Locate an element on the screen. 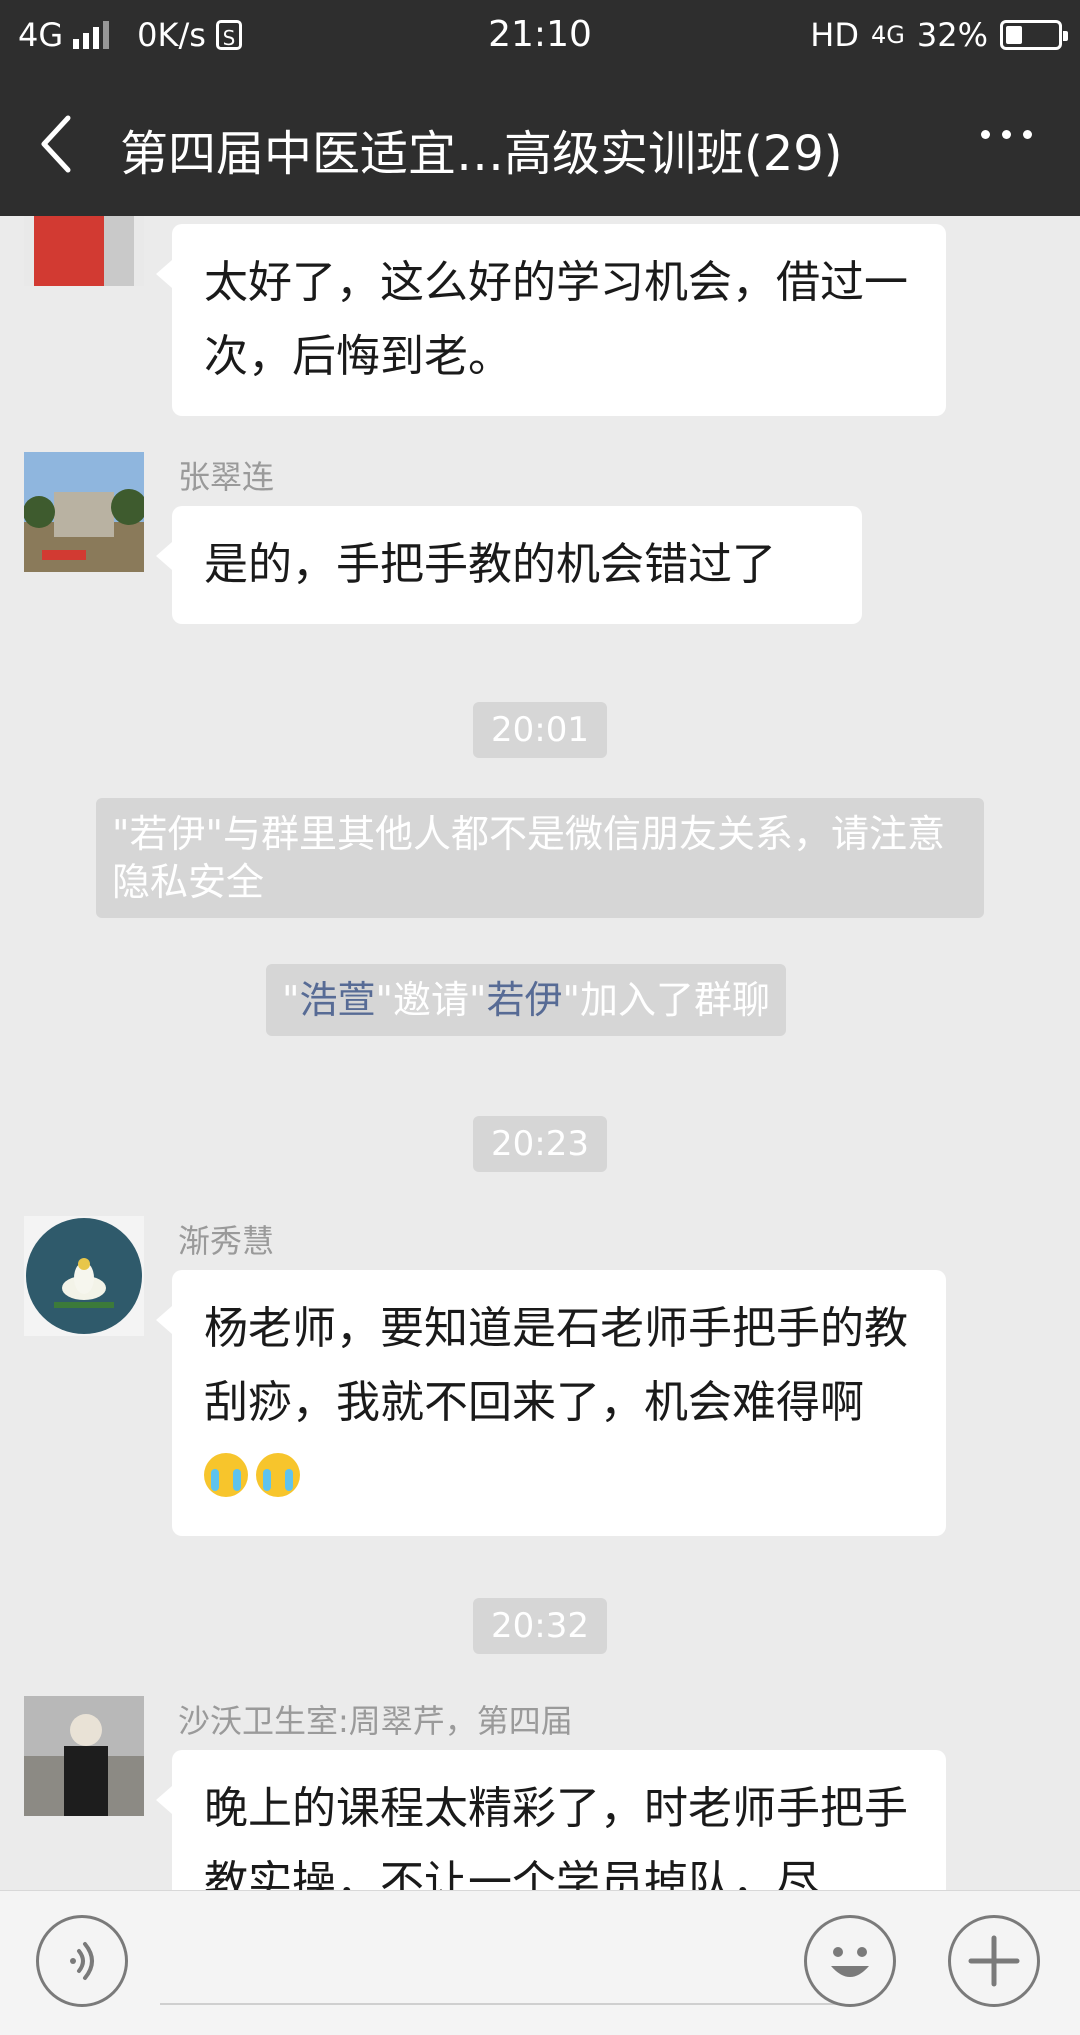  battery-percent: 32% is located at coordinates (952, 35).